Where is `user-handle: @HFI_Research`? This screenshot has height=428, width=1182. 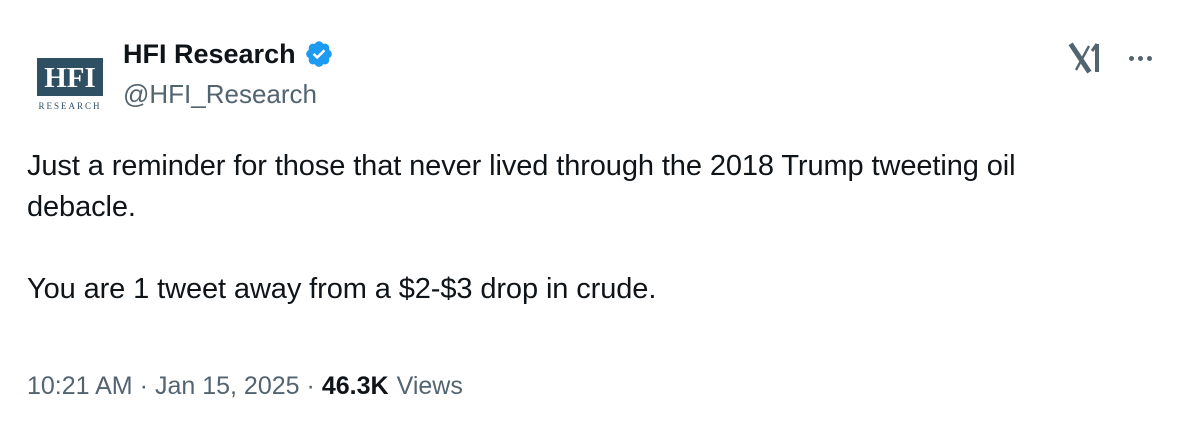 user-handle: @HFI_Research is located at coordinates (228, 94).